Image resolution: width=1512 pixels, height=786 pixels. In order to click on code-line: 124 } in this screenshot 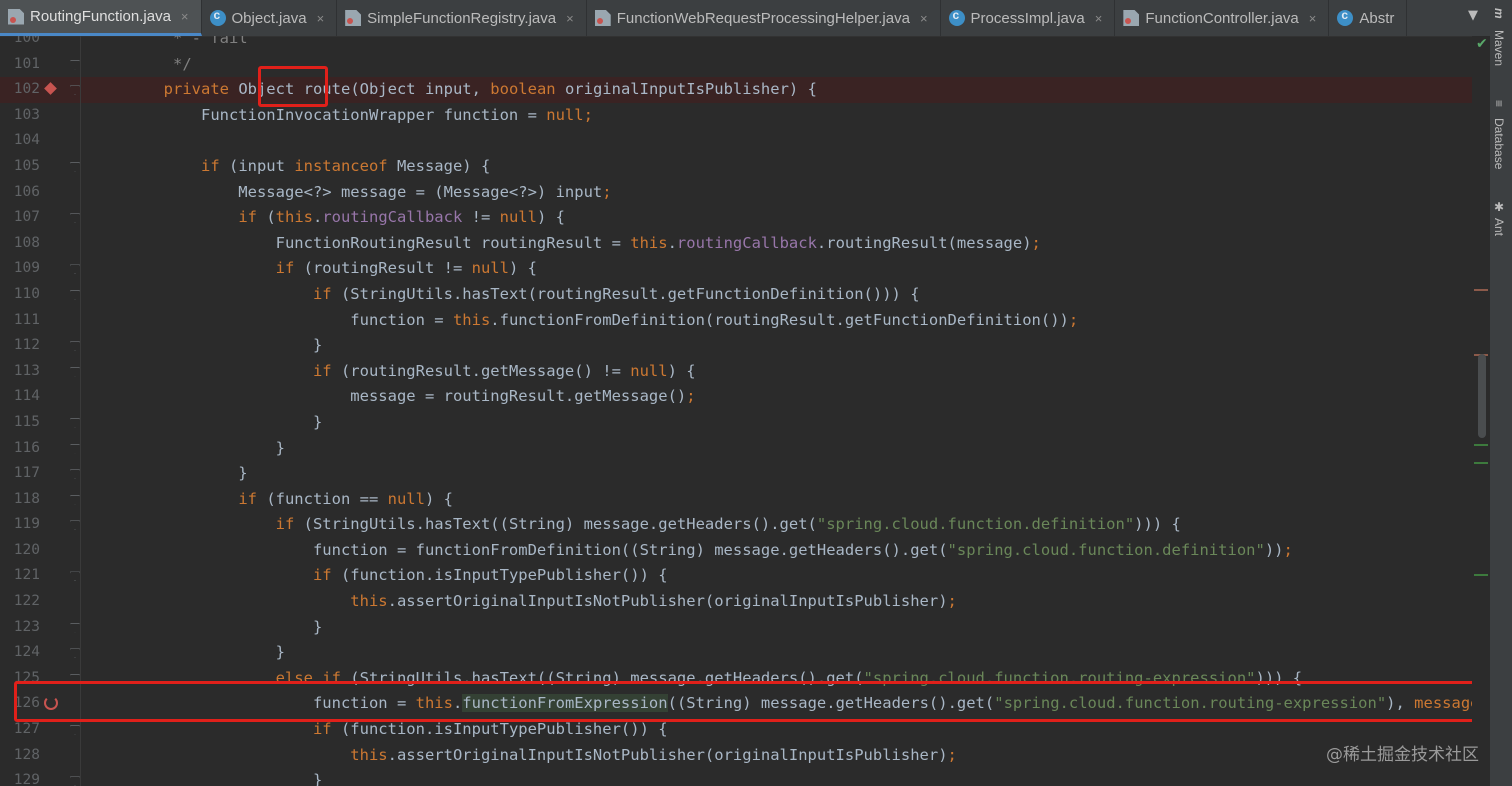, I will do `click(745, 653)`.